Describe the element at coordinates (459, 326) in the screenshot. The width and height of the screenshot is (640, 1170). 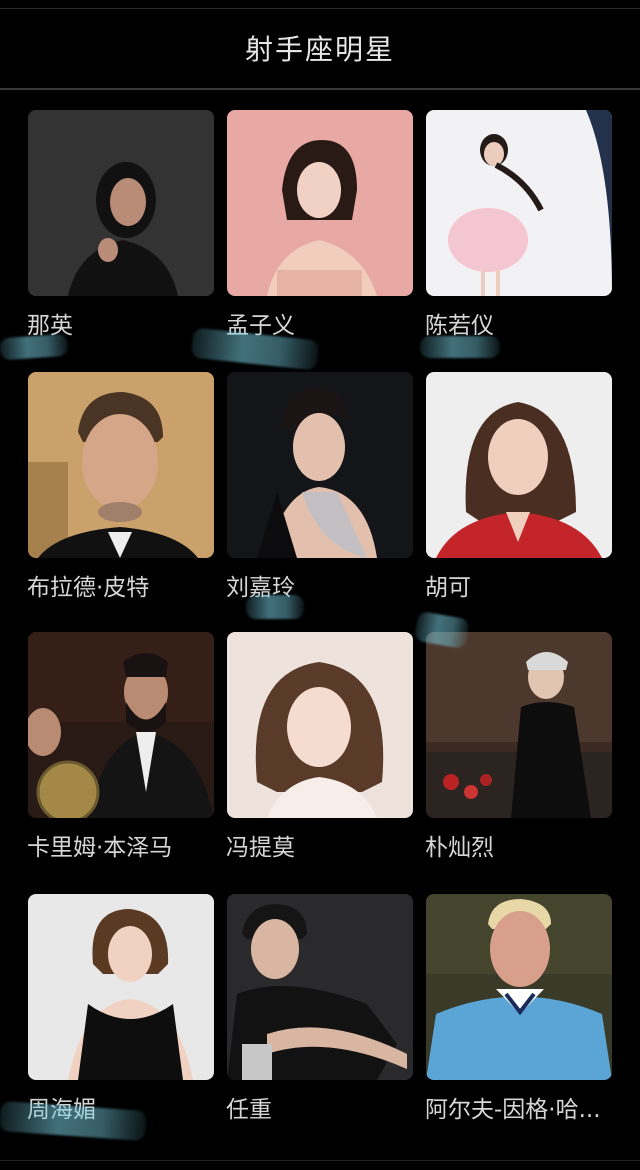
I see `celebrity-name: 陈若仪` at that location.